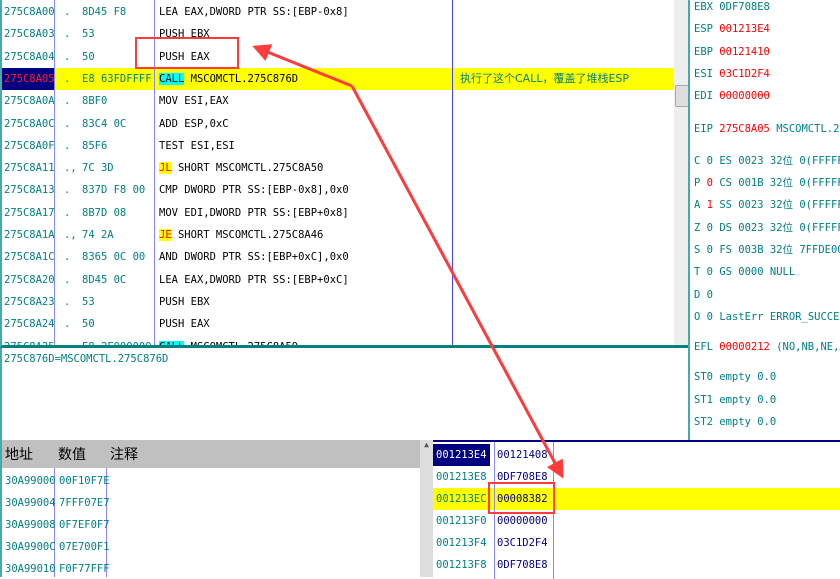  What do you see at coordinates (522, 543) in the screenshot?
I see `stack-value: 03C1D2F4` at bounding box center [522, 543].